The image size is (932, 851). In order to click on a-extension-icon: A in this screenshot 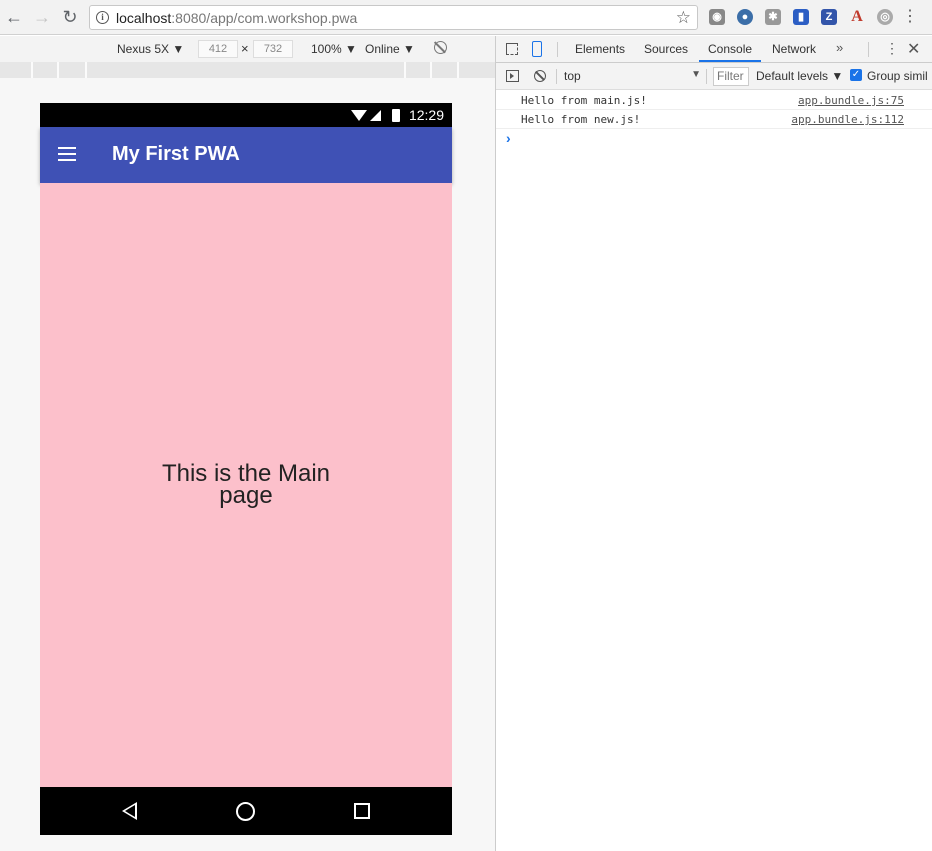, I will do `click(857, 17)`.